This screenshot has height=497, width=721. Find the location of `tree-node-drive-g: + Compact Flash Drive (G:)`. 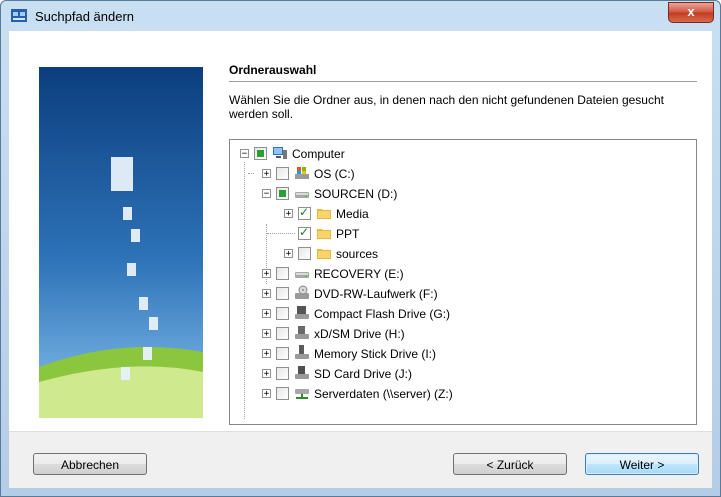

tree-node-drive-g: + Compact Flash Drive (G:) is located at coordinates (450, 314).